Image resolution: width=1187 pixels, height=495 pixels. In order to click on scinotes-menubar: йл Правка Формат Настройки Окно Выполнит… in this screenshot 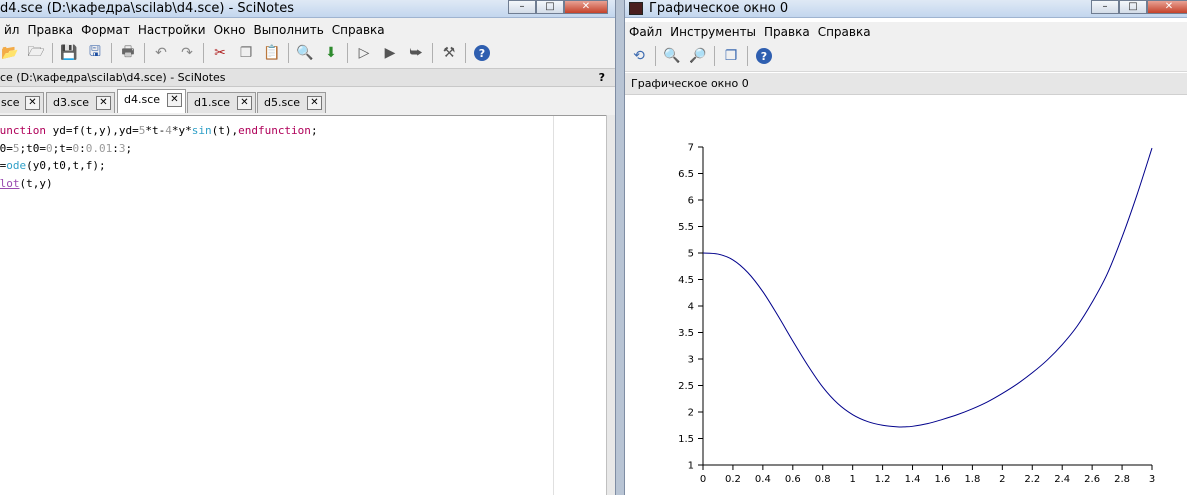, I will do `click(307, 30)`.